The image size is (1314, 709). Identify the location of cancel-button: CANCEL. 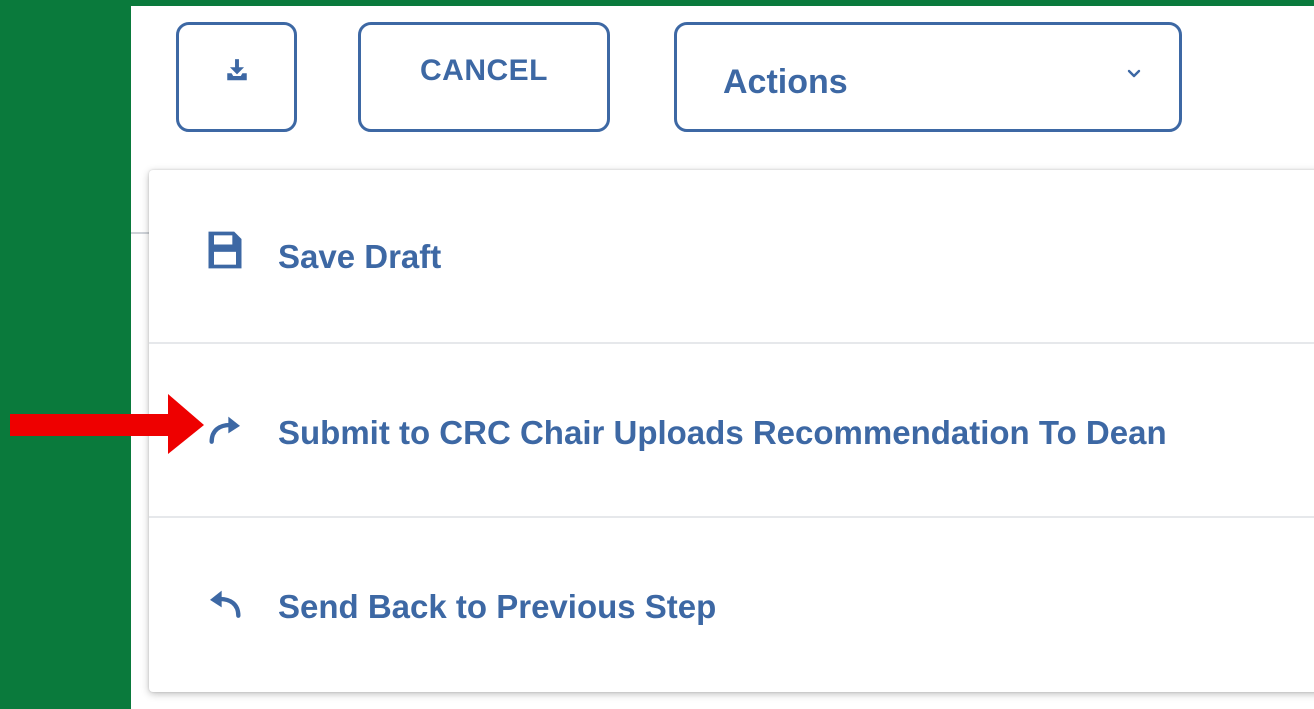
(484, 77).